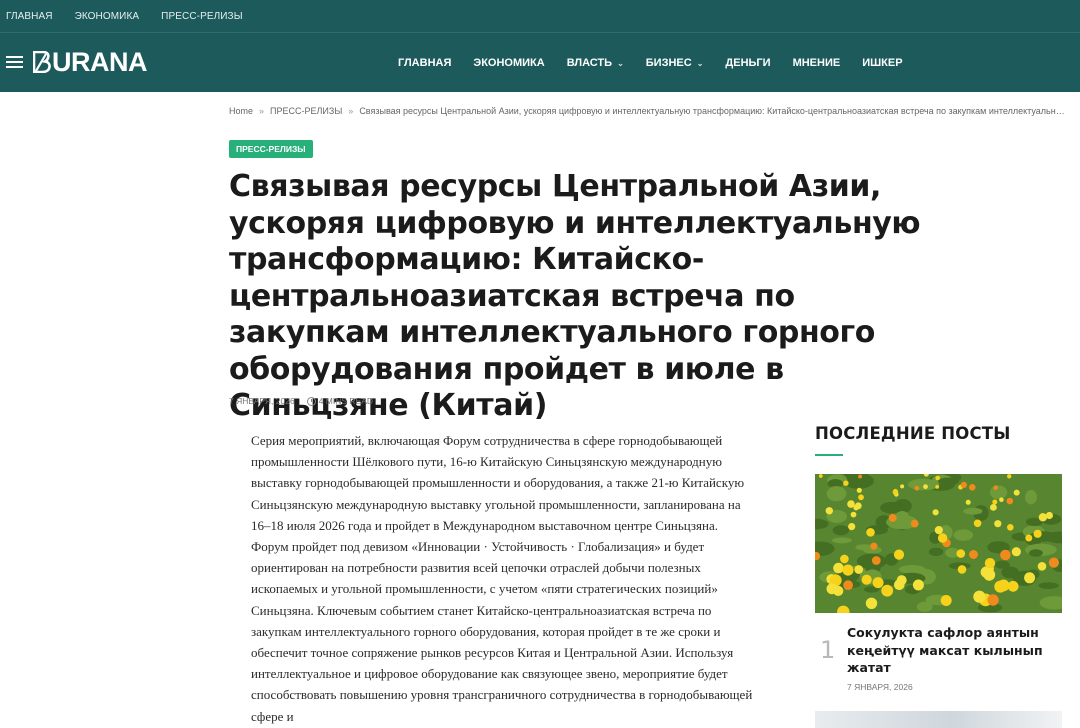  I want to click on breadcrumb-home: Home, so click(241, 111).